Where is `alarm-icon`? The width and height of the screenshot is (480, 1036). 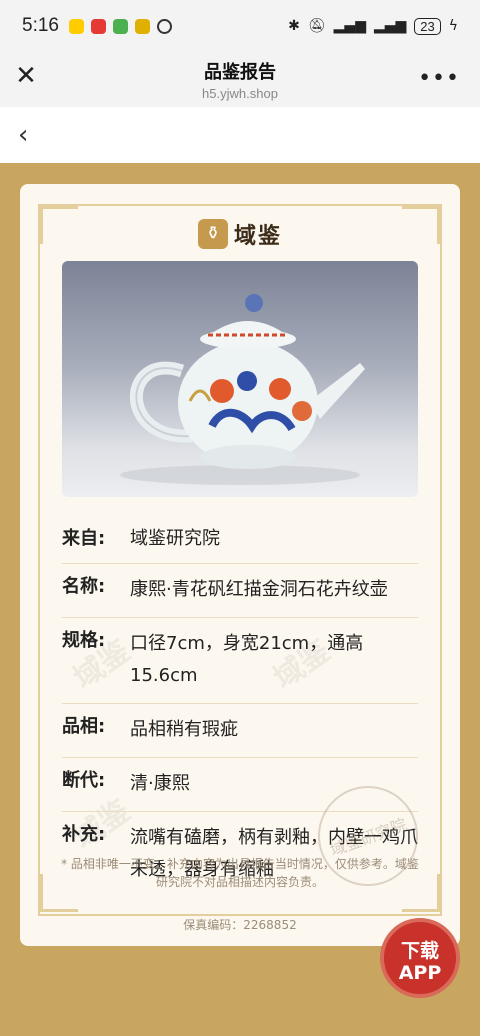
alarm-icon is located at coordinates (164, 26).